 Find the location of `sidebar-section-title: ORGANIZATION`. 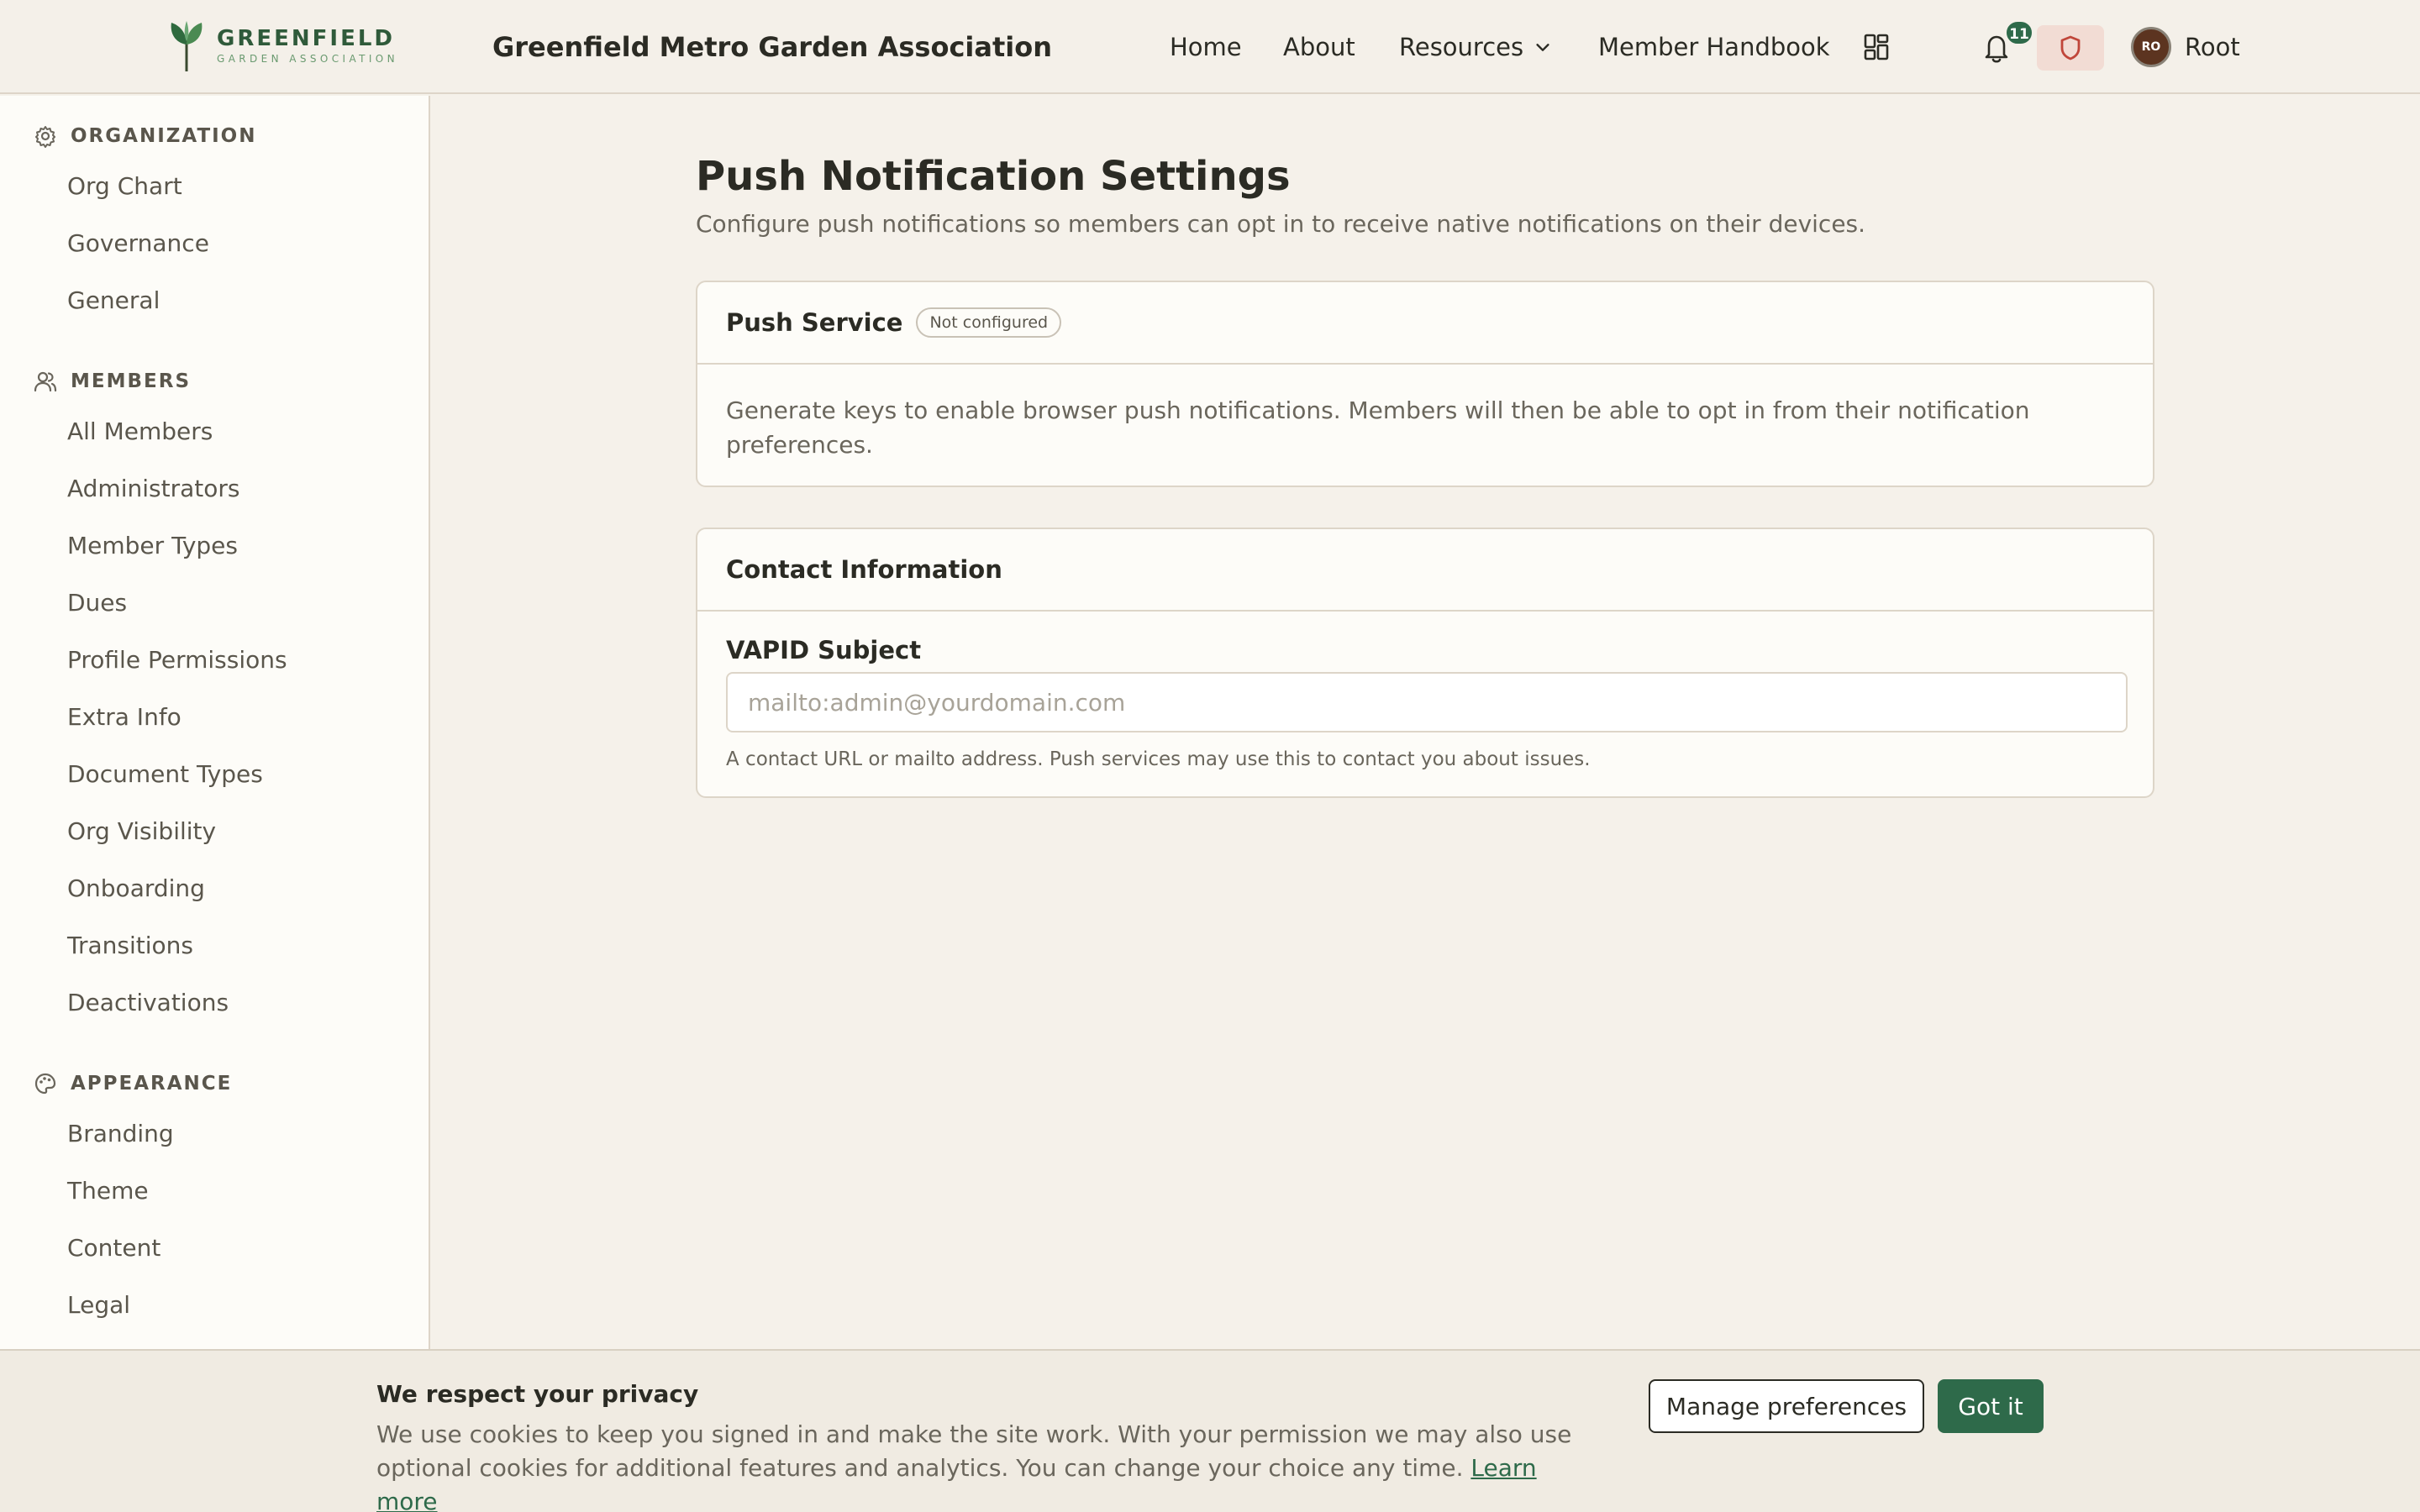

sidebar-section-title: ORGANIZATION is located at coordinates (164, 136).